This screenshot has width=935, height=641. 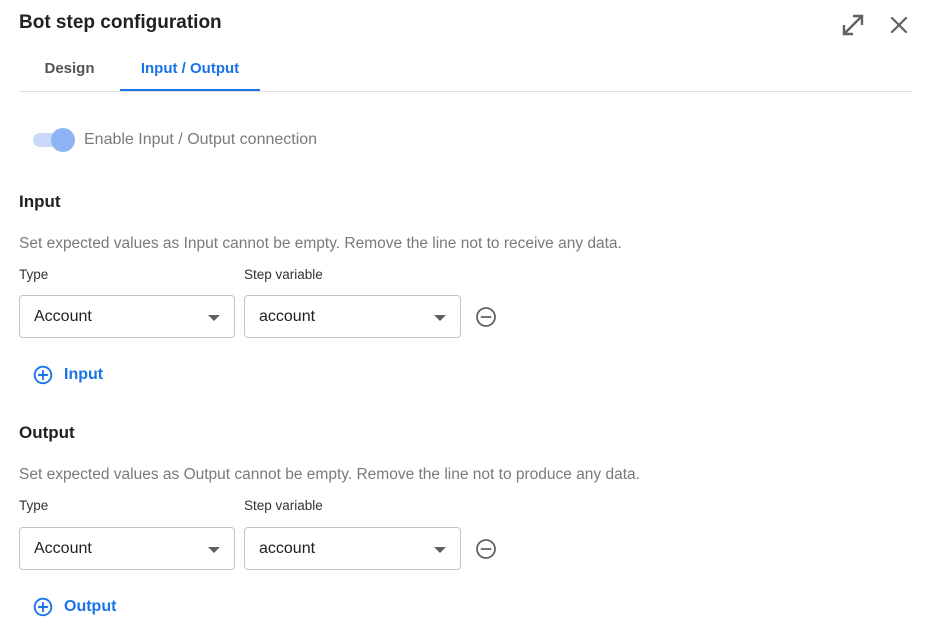 I want to click on input-variable-label: Step variable, so click(x=283, y=274).